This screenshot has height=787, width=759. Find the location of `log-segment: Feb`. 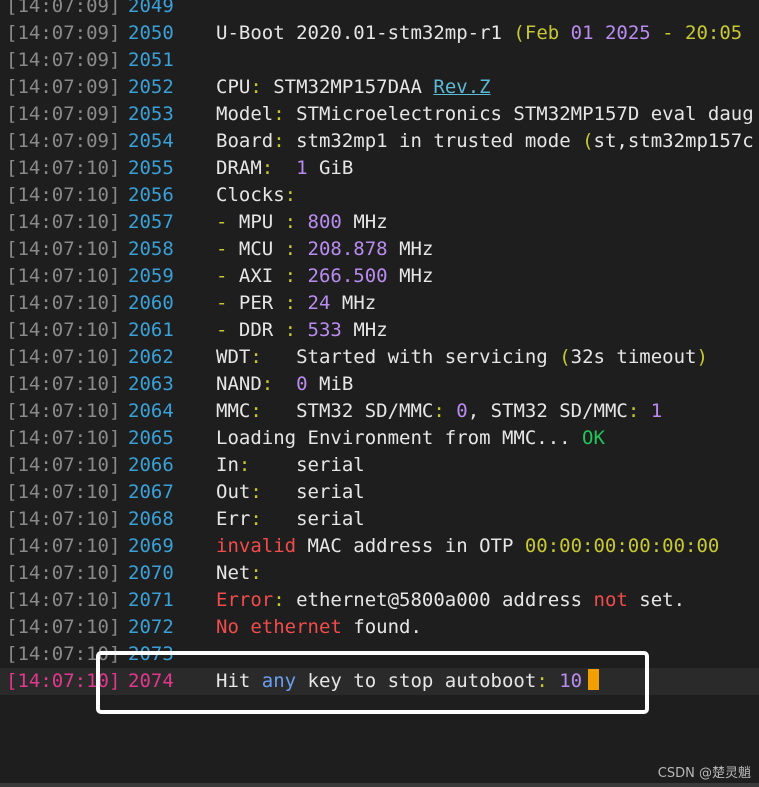

log-segment: Feb is located at coordinates (547, 33).